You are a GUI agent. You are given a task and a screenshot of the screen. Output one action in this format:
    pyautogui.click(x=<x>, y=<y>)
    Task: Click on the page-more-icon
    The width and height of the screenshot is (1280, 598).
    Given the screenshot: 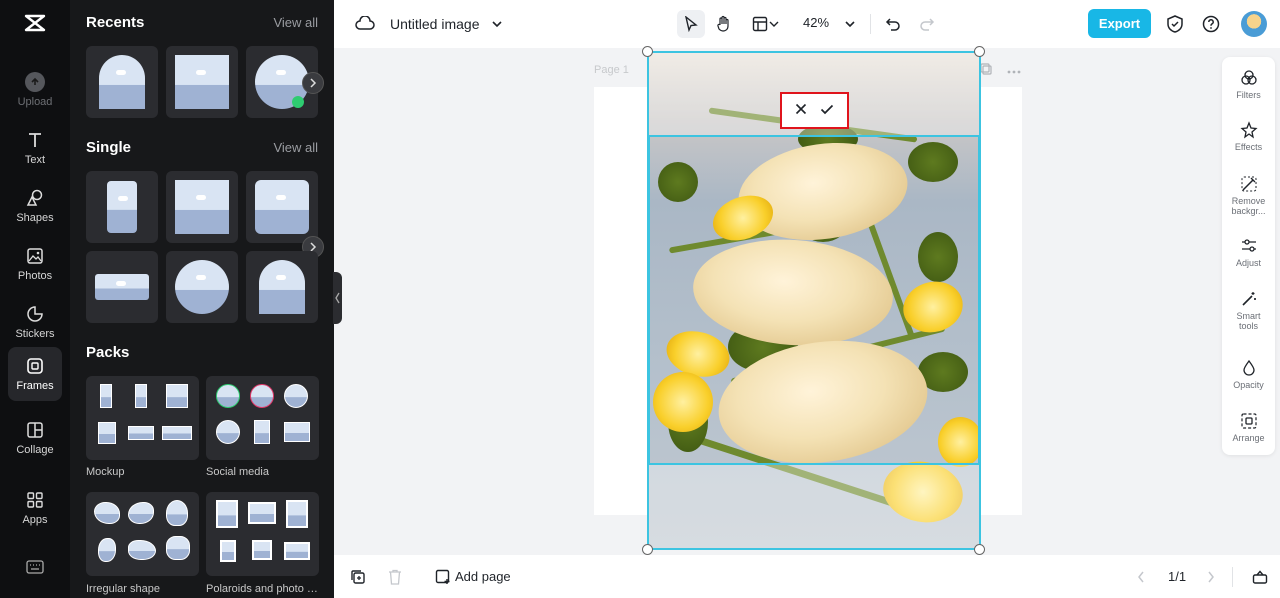 What is the action you would take?
    pyautogui.click(x=1014, y=70)
    